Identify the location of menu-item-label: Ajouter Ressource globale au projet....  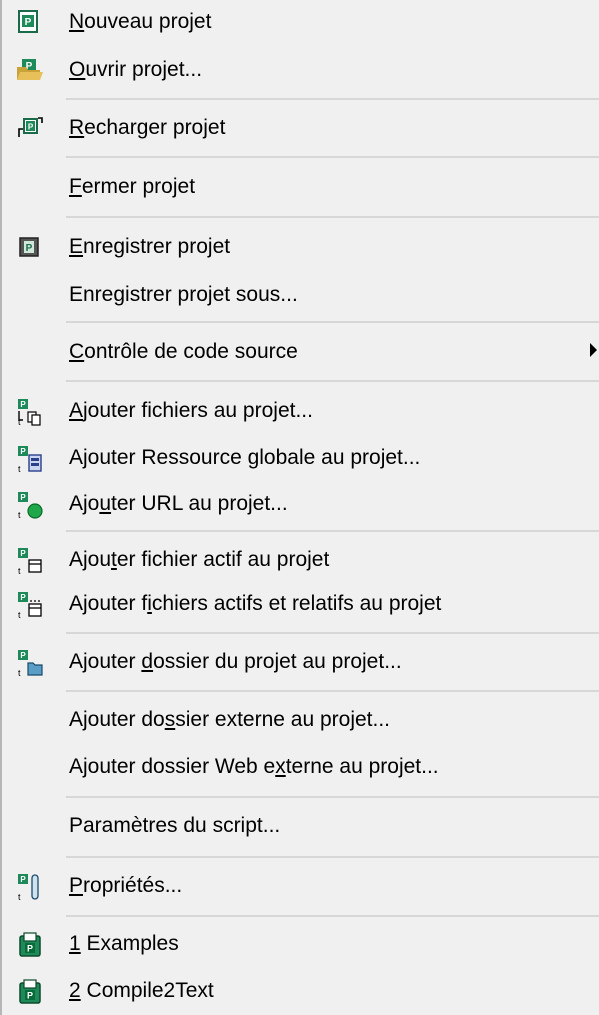
(245, 457).